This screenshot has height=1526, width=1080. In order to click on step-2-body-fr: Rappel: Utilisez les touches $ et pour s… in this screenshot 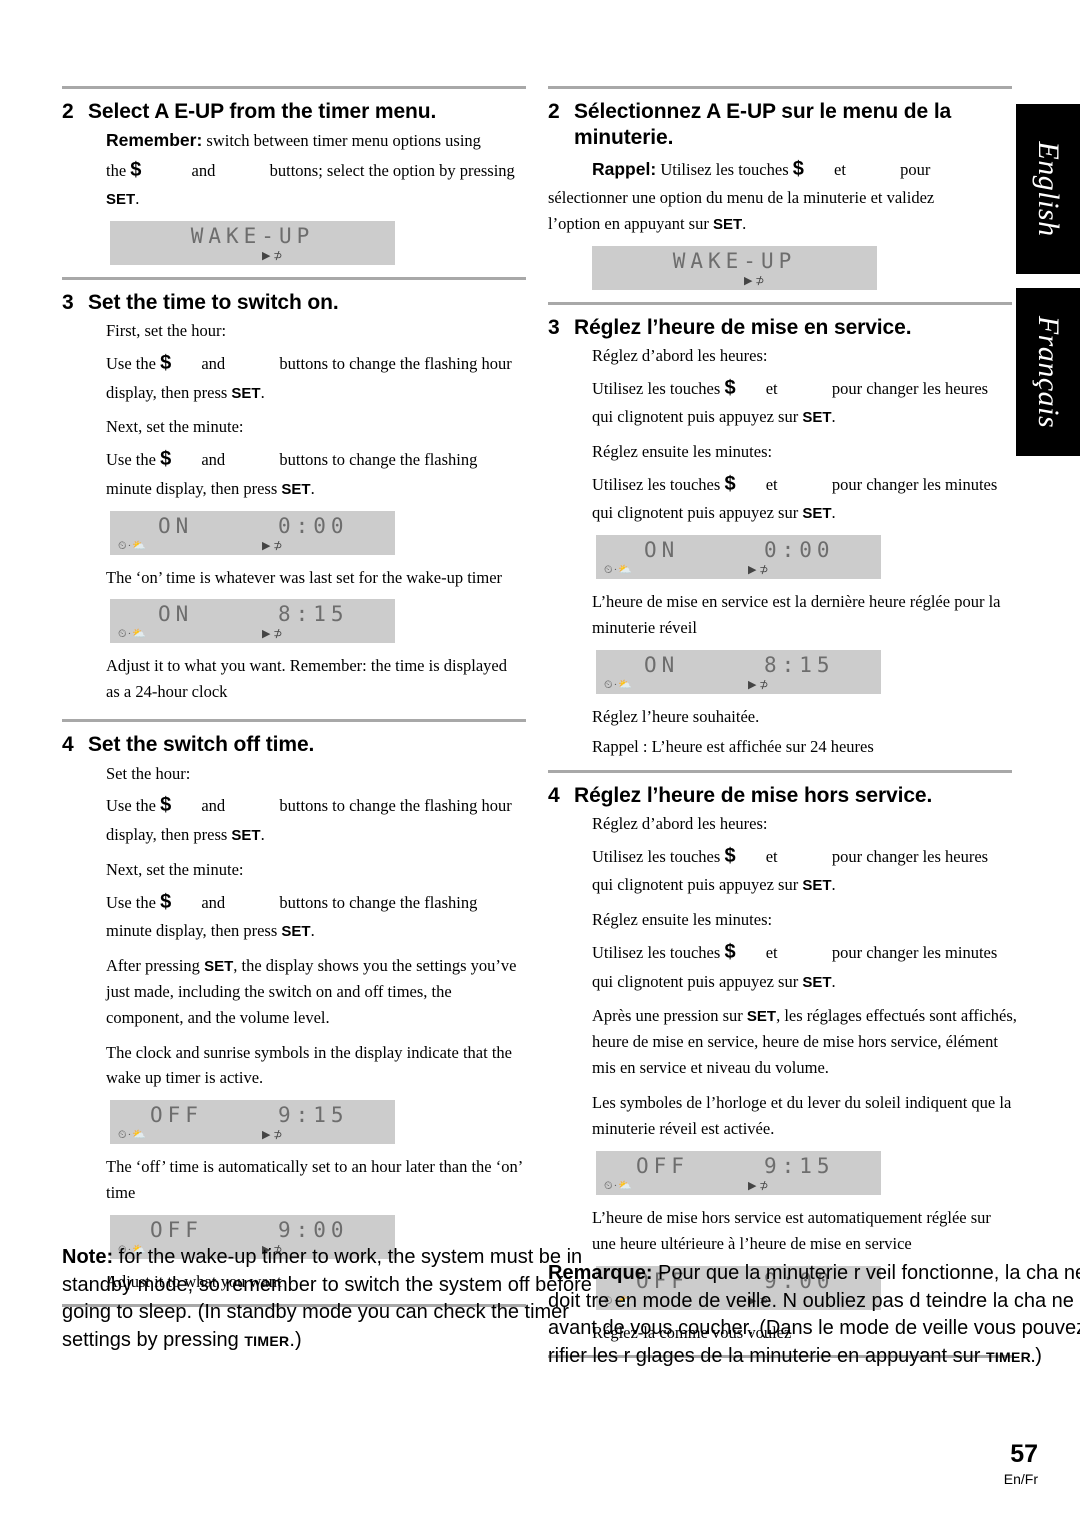, I will do `click(783, 222)`.